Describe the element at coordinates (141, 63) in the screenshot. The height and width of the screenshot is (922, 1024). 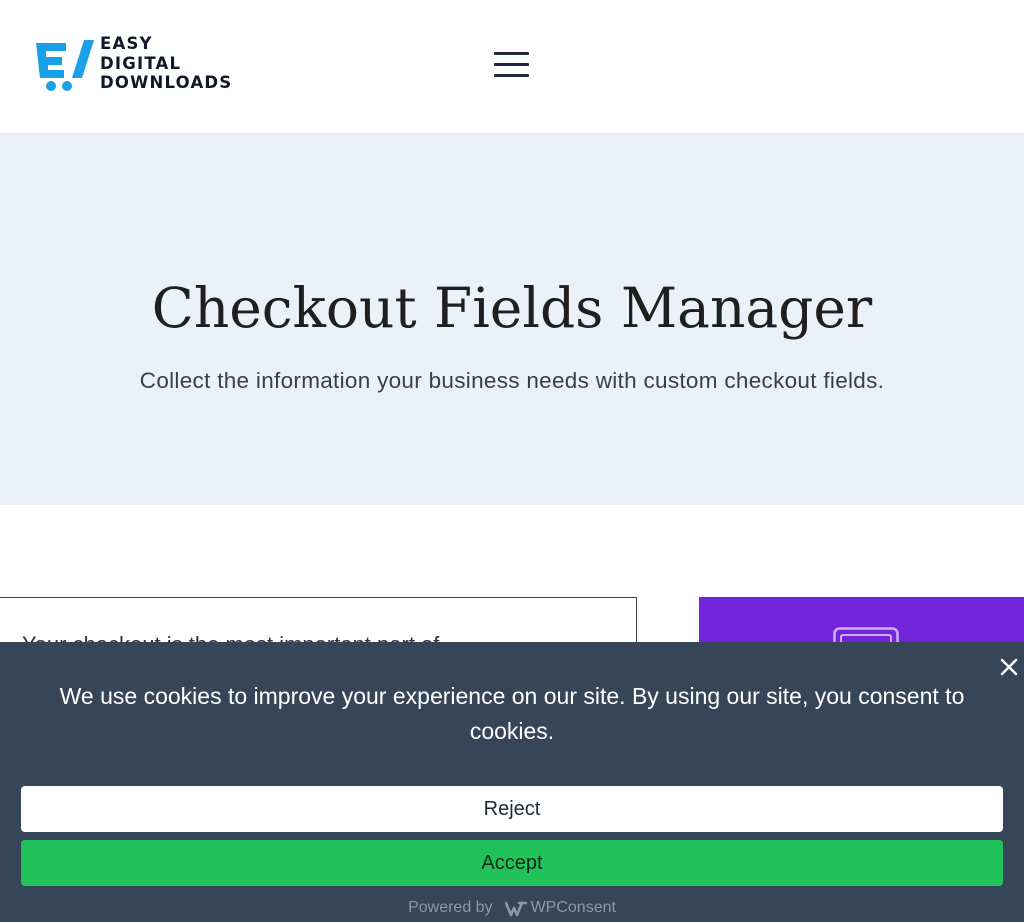
I see `logo-line: DIGITAL` at that location.